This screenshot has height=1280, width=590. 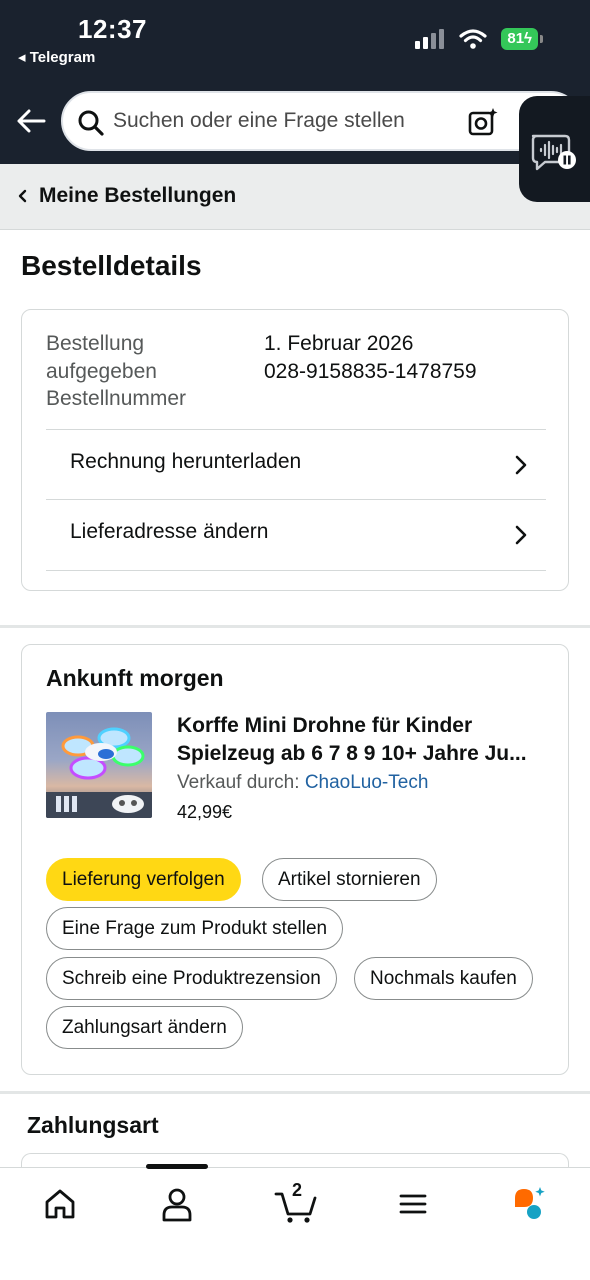 What do you see at coordinates (95, 343) in the screenshot?
I see `order-placed-label-line1: Bestellung` at bounding box center [95, 343].